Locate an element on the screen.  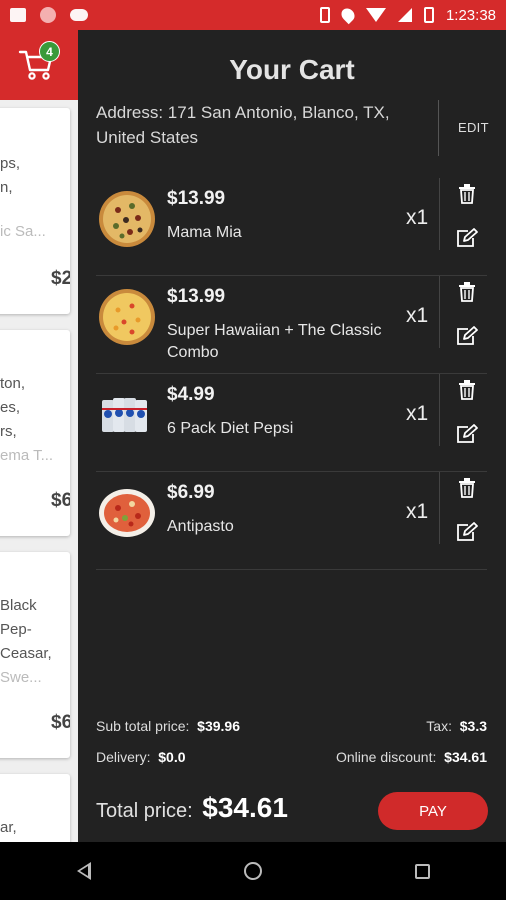
image-notification-icon is located at coordinates (18, 15).